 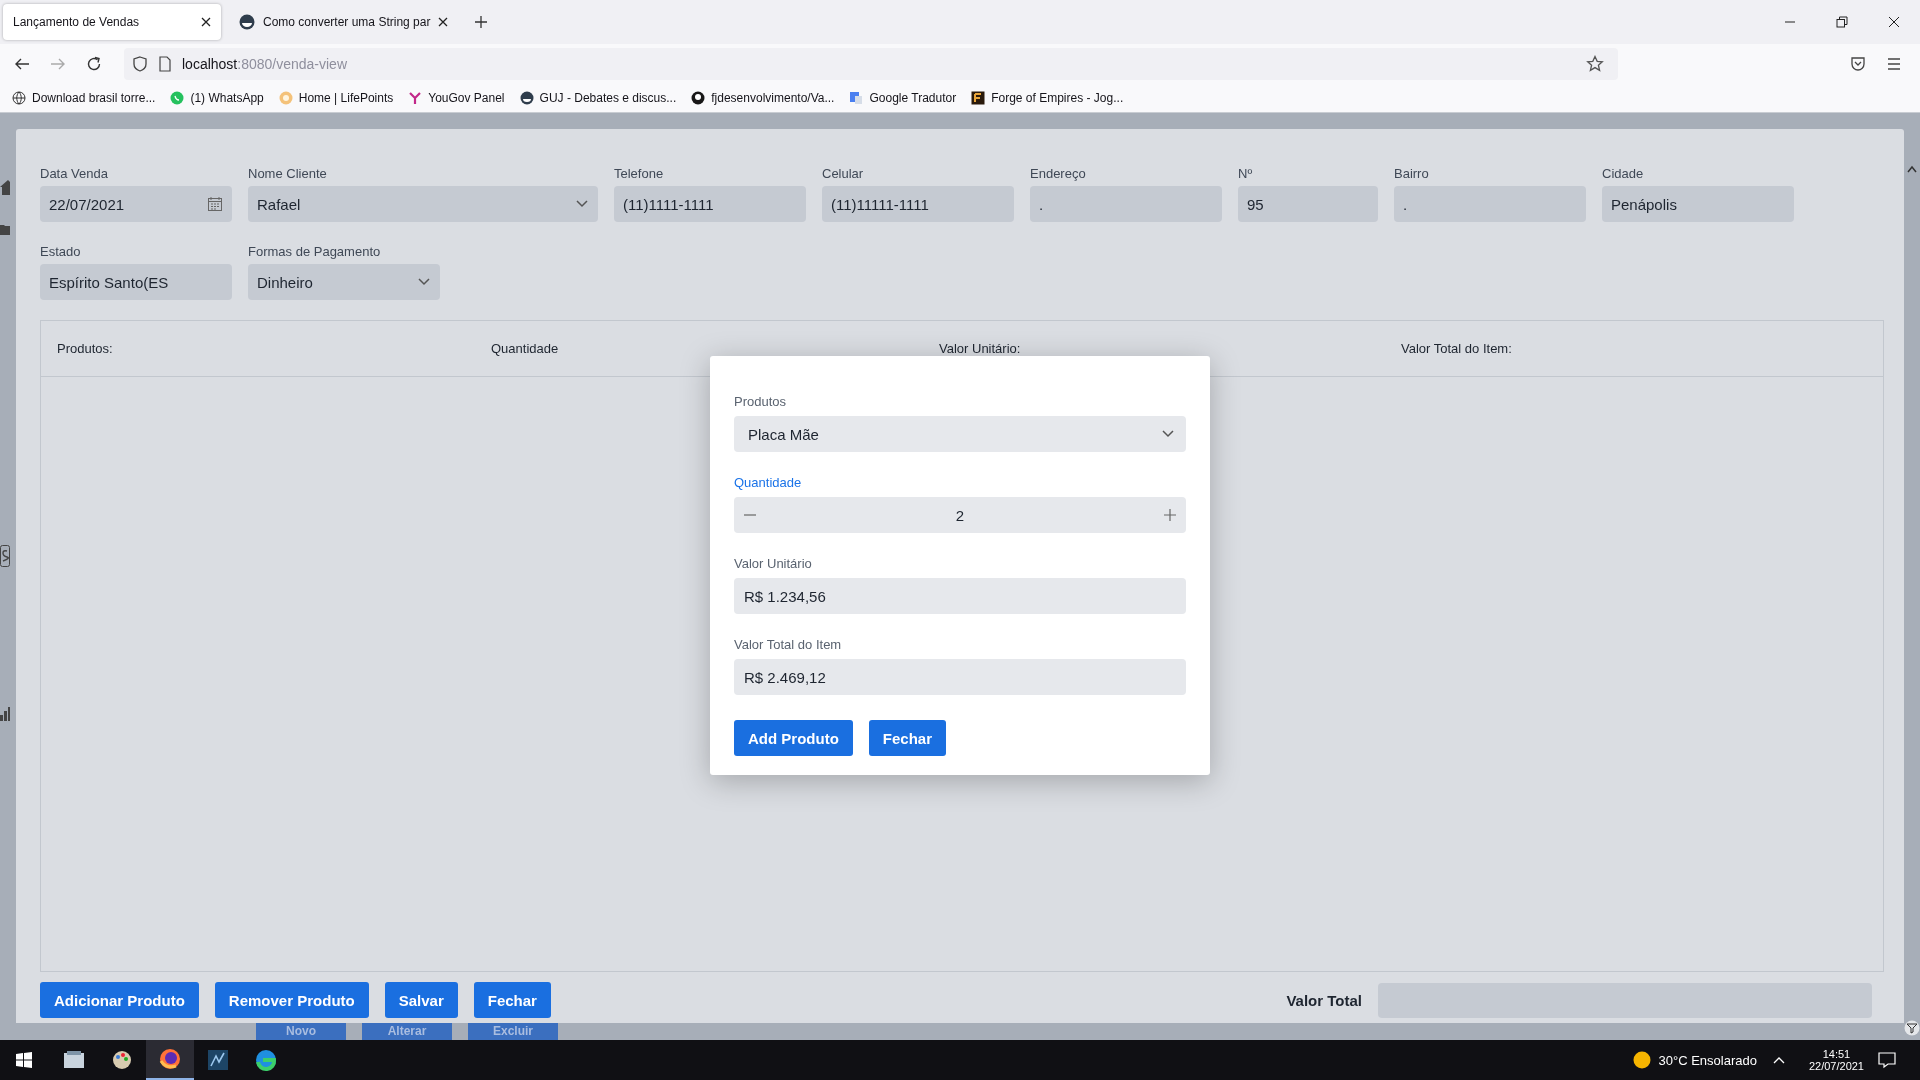 What do you see at coordinates (136, 204) in the screenshot?
I see `date-field: 22/07/2021` at bounding box center [136, 204].